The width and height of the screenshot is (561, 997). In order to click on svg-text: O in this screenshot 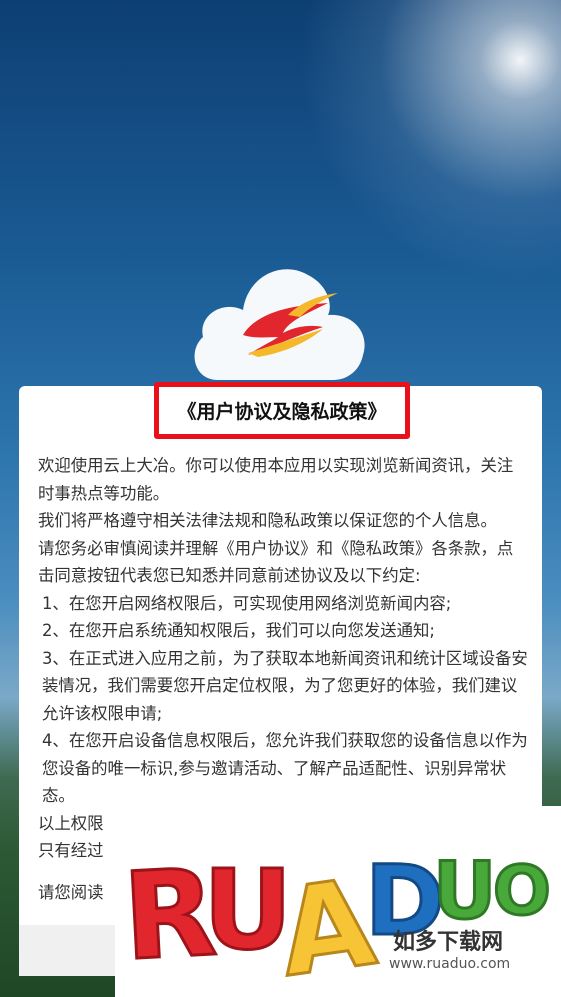, I will do `click(522, 891)`.